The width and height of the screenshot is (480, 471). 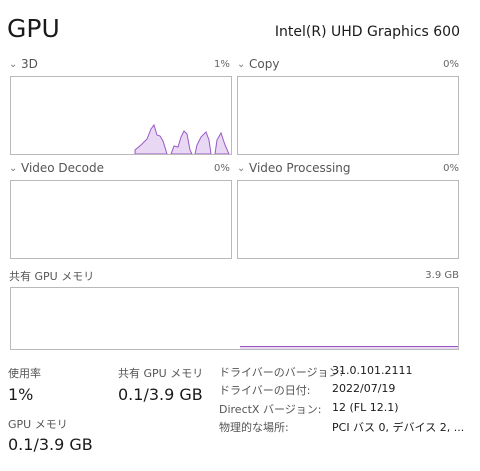 I want to click on engine-3d-graph, so click(x=121, y=115).